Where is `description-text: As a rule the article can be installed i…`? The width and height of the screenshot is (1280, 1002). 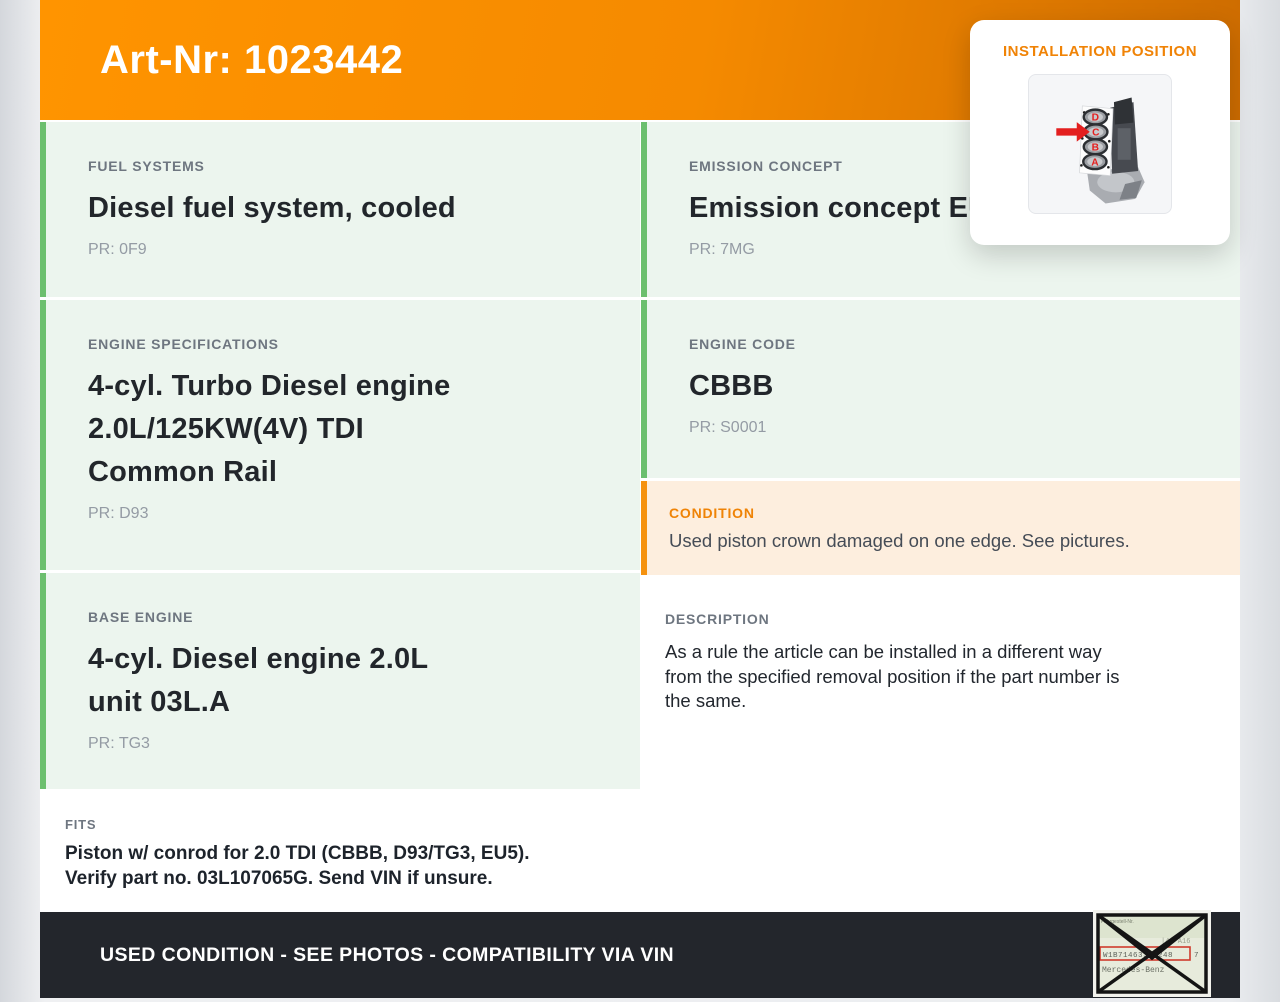
description-text: As a rule the article can be installed i… is located at coordinates (892, 676).